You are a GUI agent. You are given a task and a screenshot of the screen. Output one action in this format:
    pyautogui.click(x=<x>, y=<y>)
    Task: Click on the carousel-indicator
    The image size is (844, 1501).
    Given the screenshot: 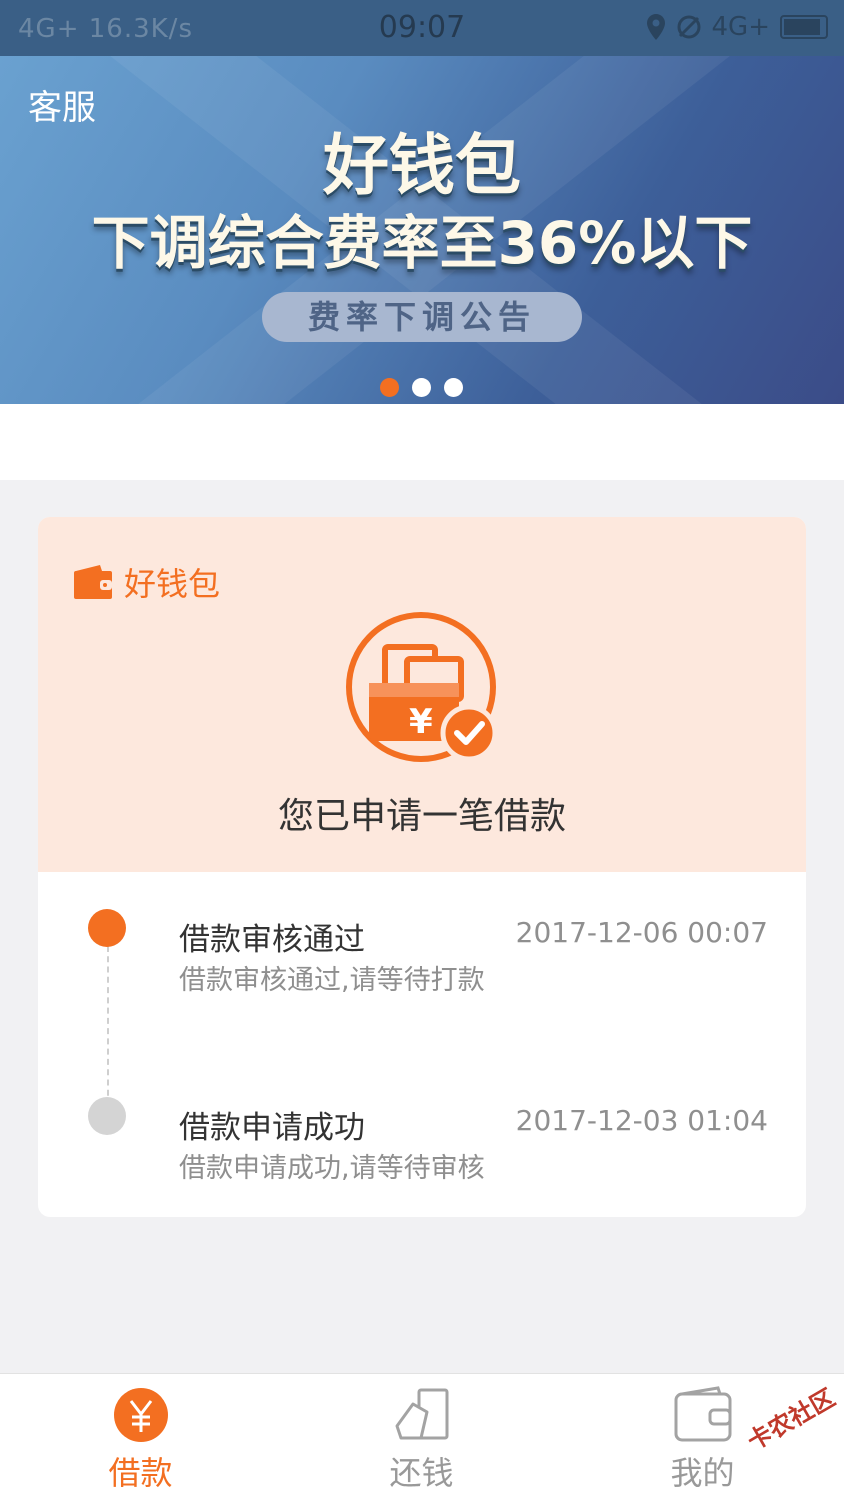 What is the action you would take?
    pyautogui.click(x=421, y=387)
    